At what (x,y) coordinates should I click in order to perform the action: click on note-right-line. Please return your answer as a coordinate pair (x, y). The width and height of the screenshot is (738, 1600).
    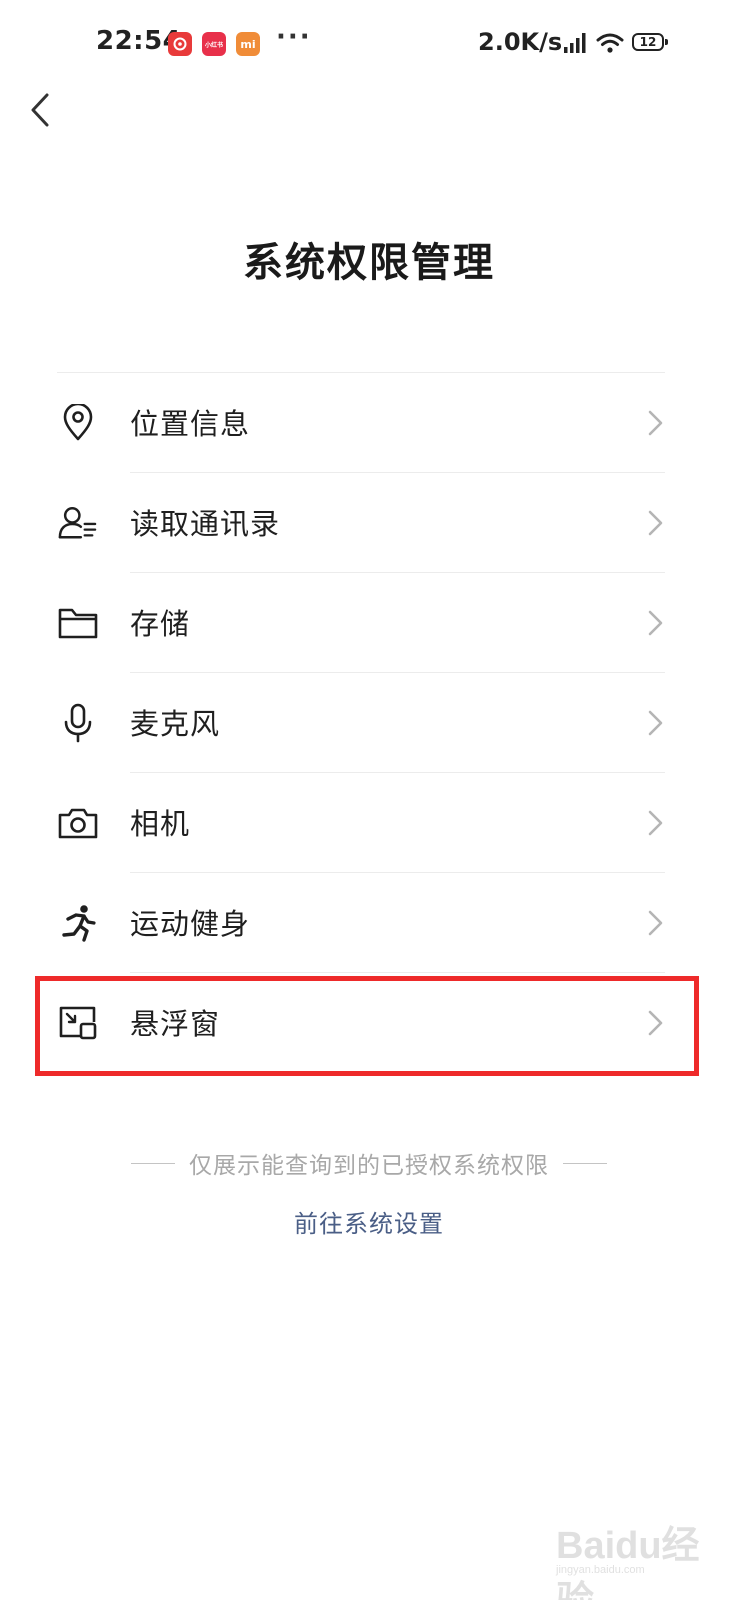
    Looking at the image, I should click on (585, 1163).